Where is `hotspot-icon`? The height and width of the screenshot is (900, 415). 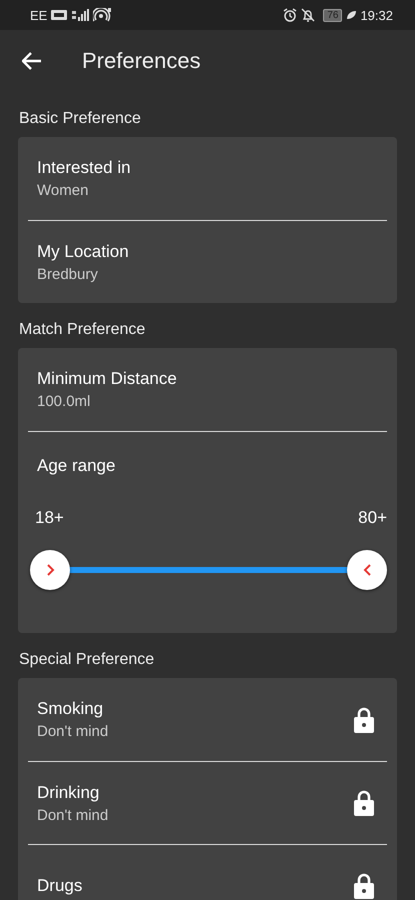 hotspot-icon is located at coordinates (102, 15).